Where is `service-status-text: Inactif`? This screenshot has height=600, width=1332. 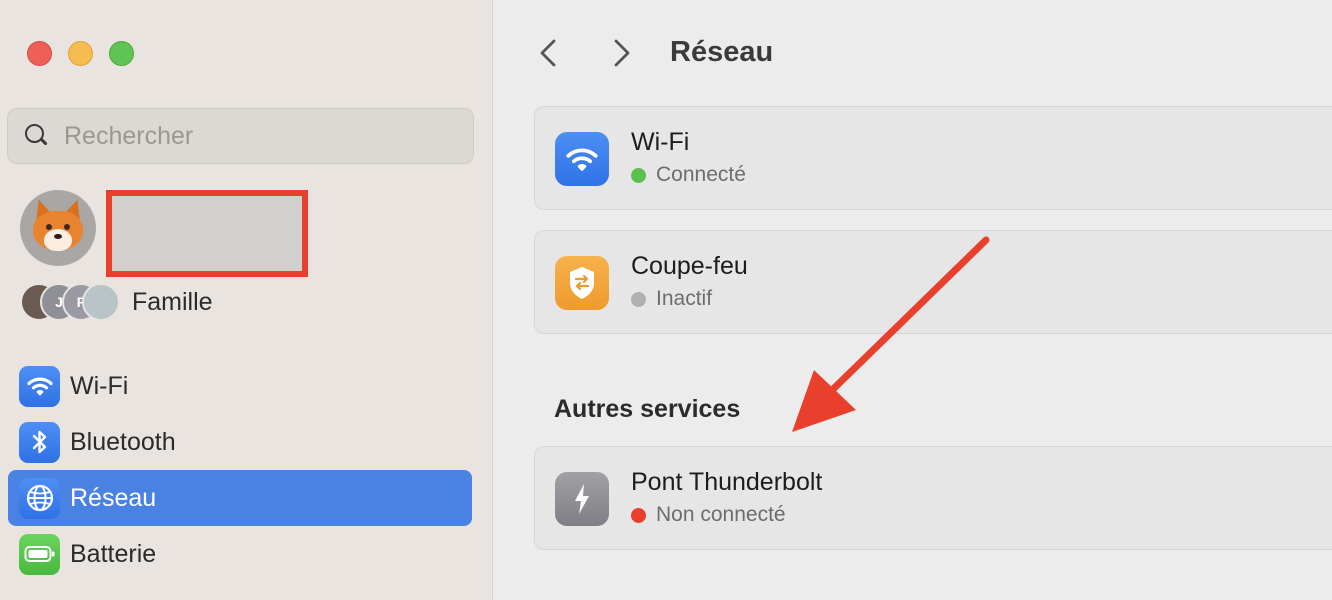 service-status-text: Inactif is located at coordinates (684, 298).